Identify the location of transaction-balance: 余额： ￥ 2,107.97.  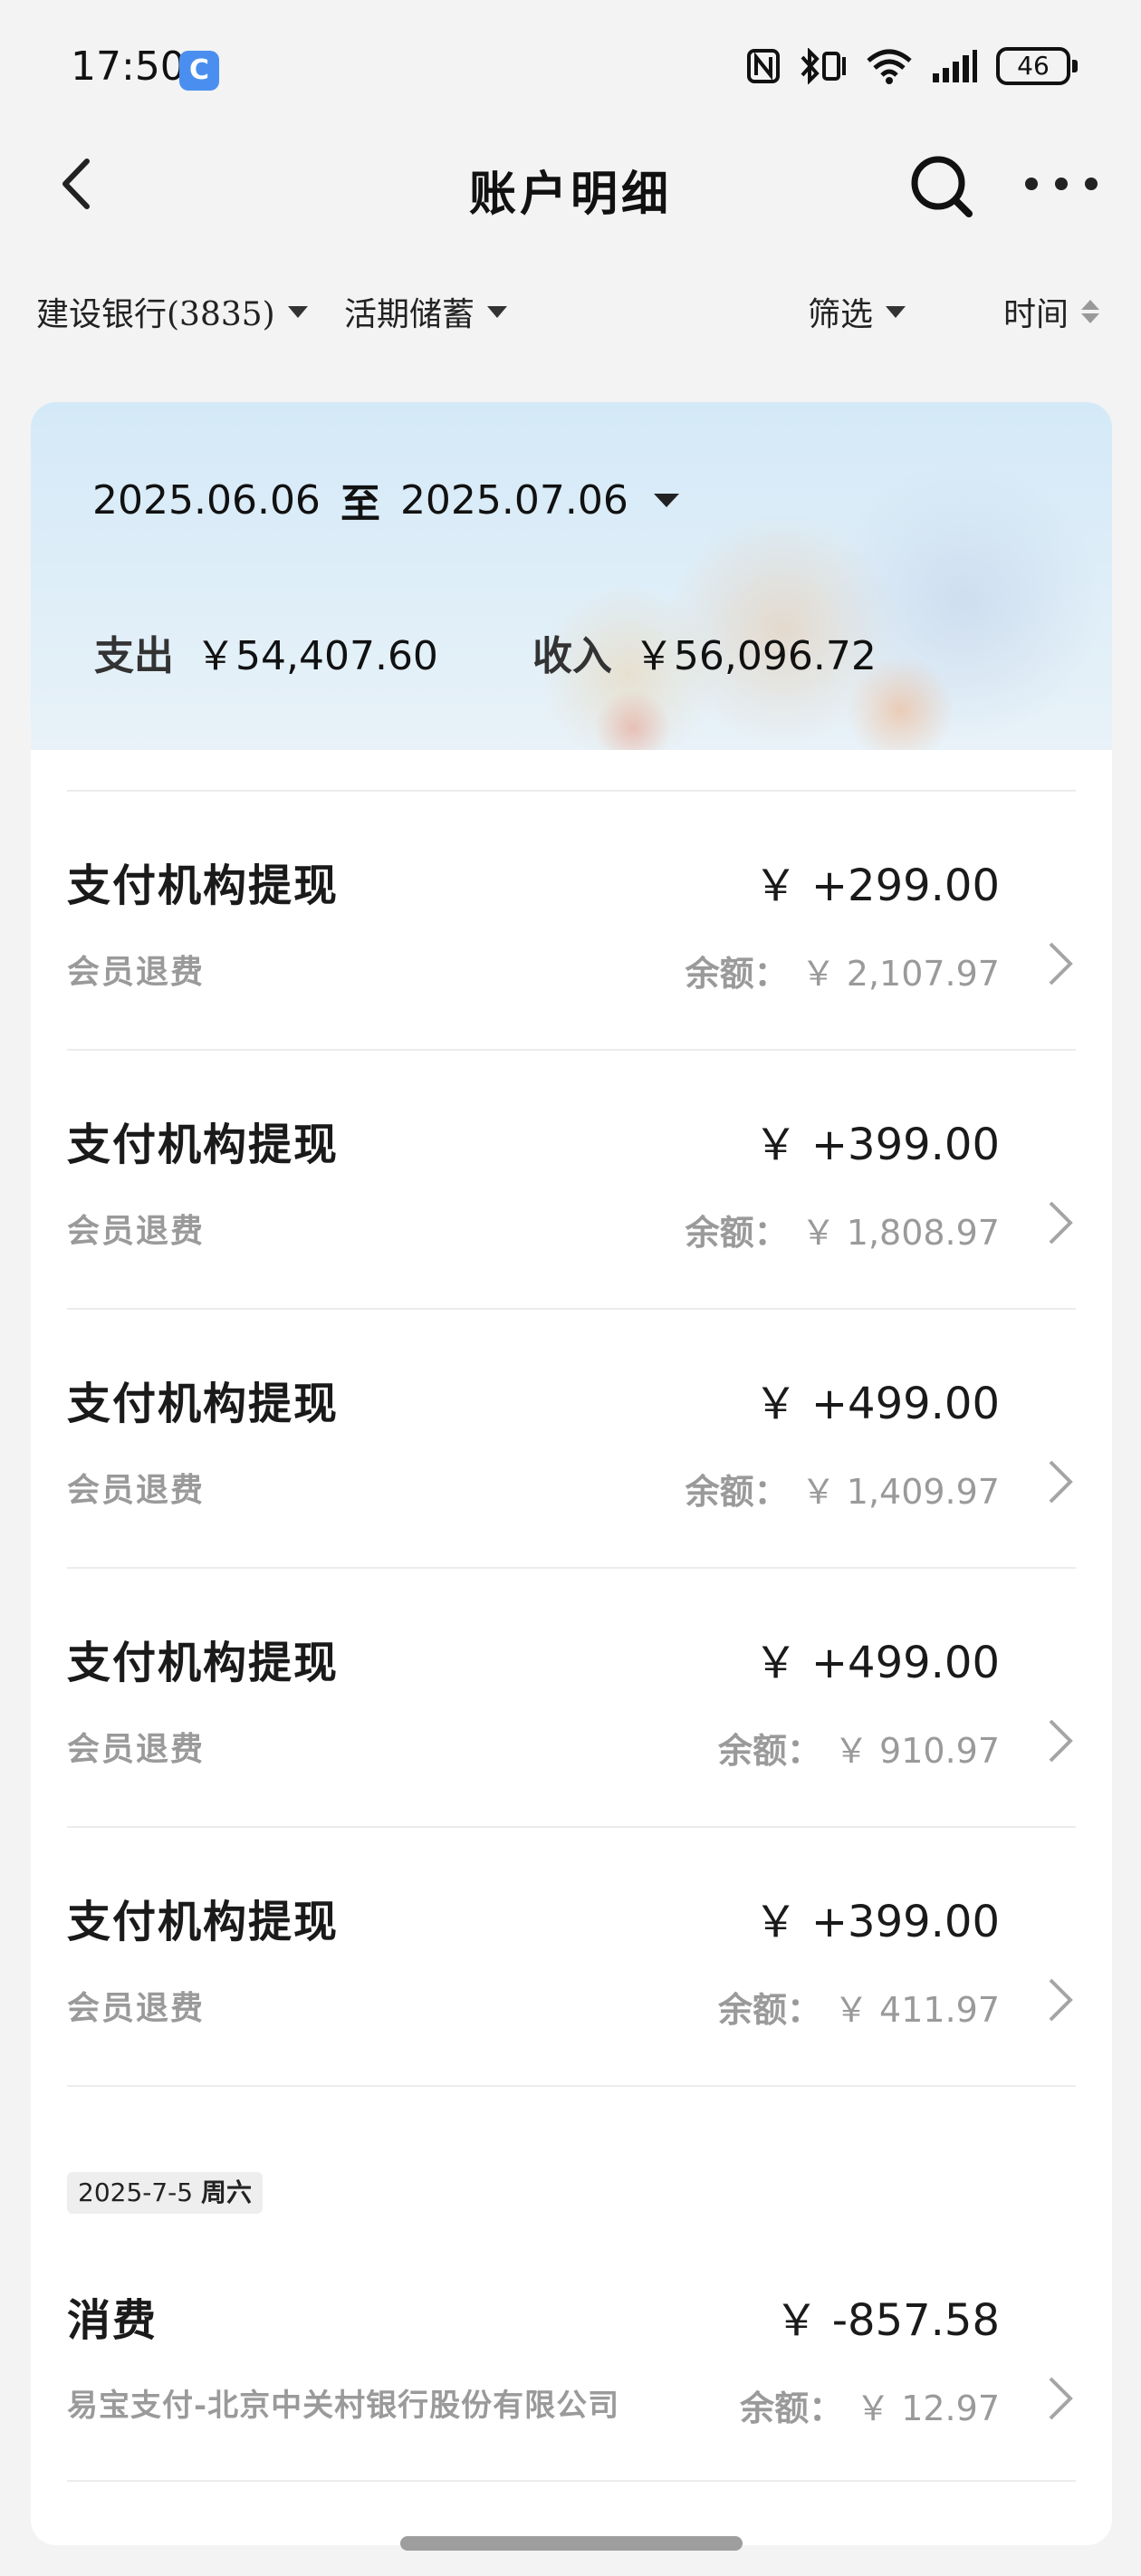
(843, 970).